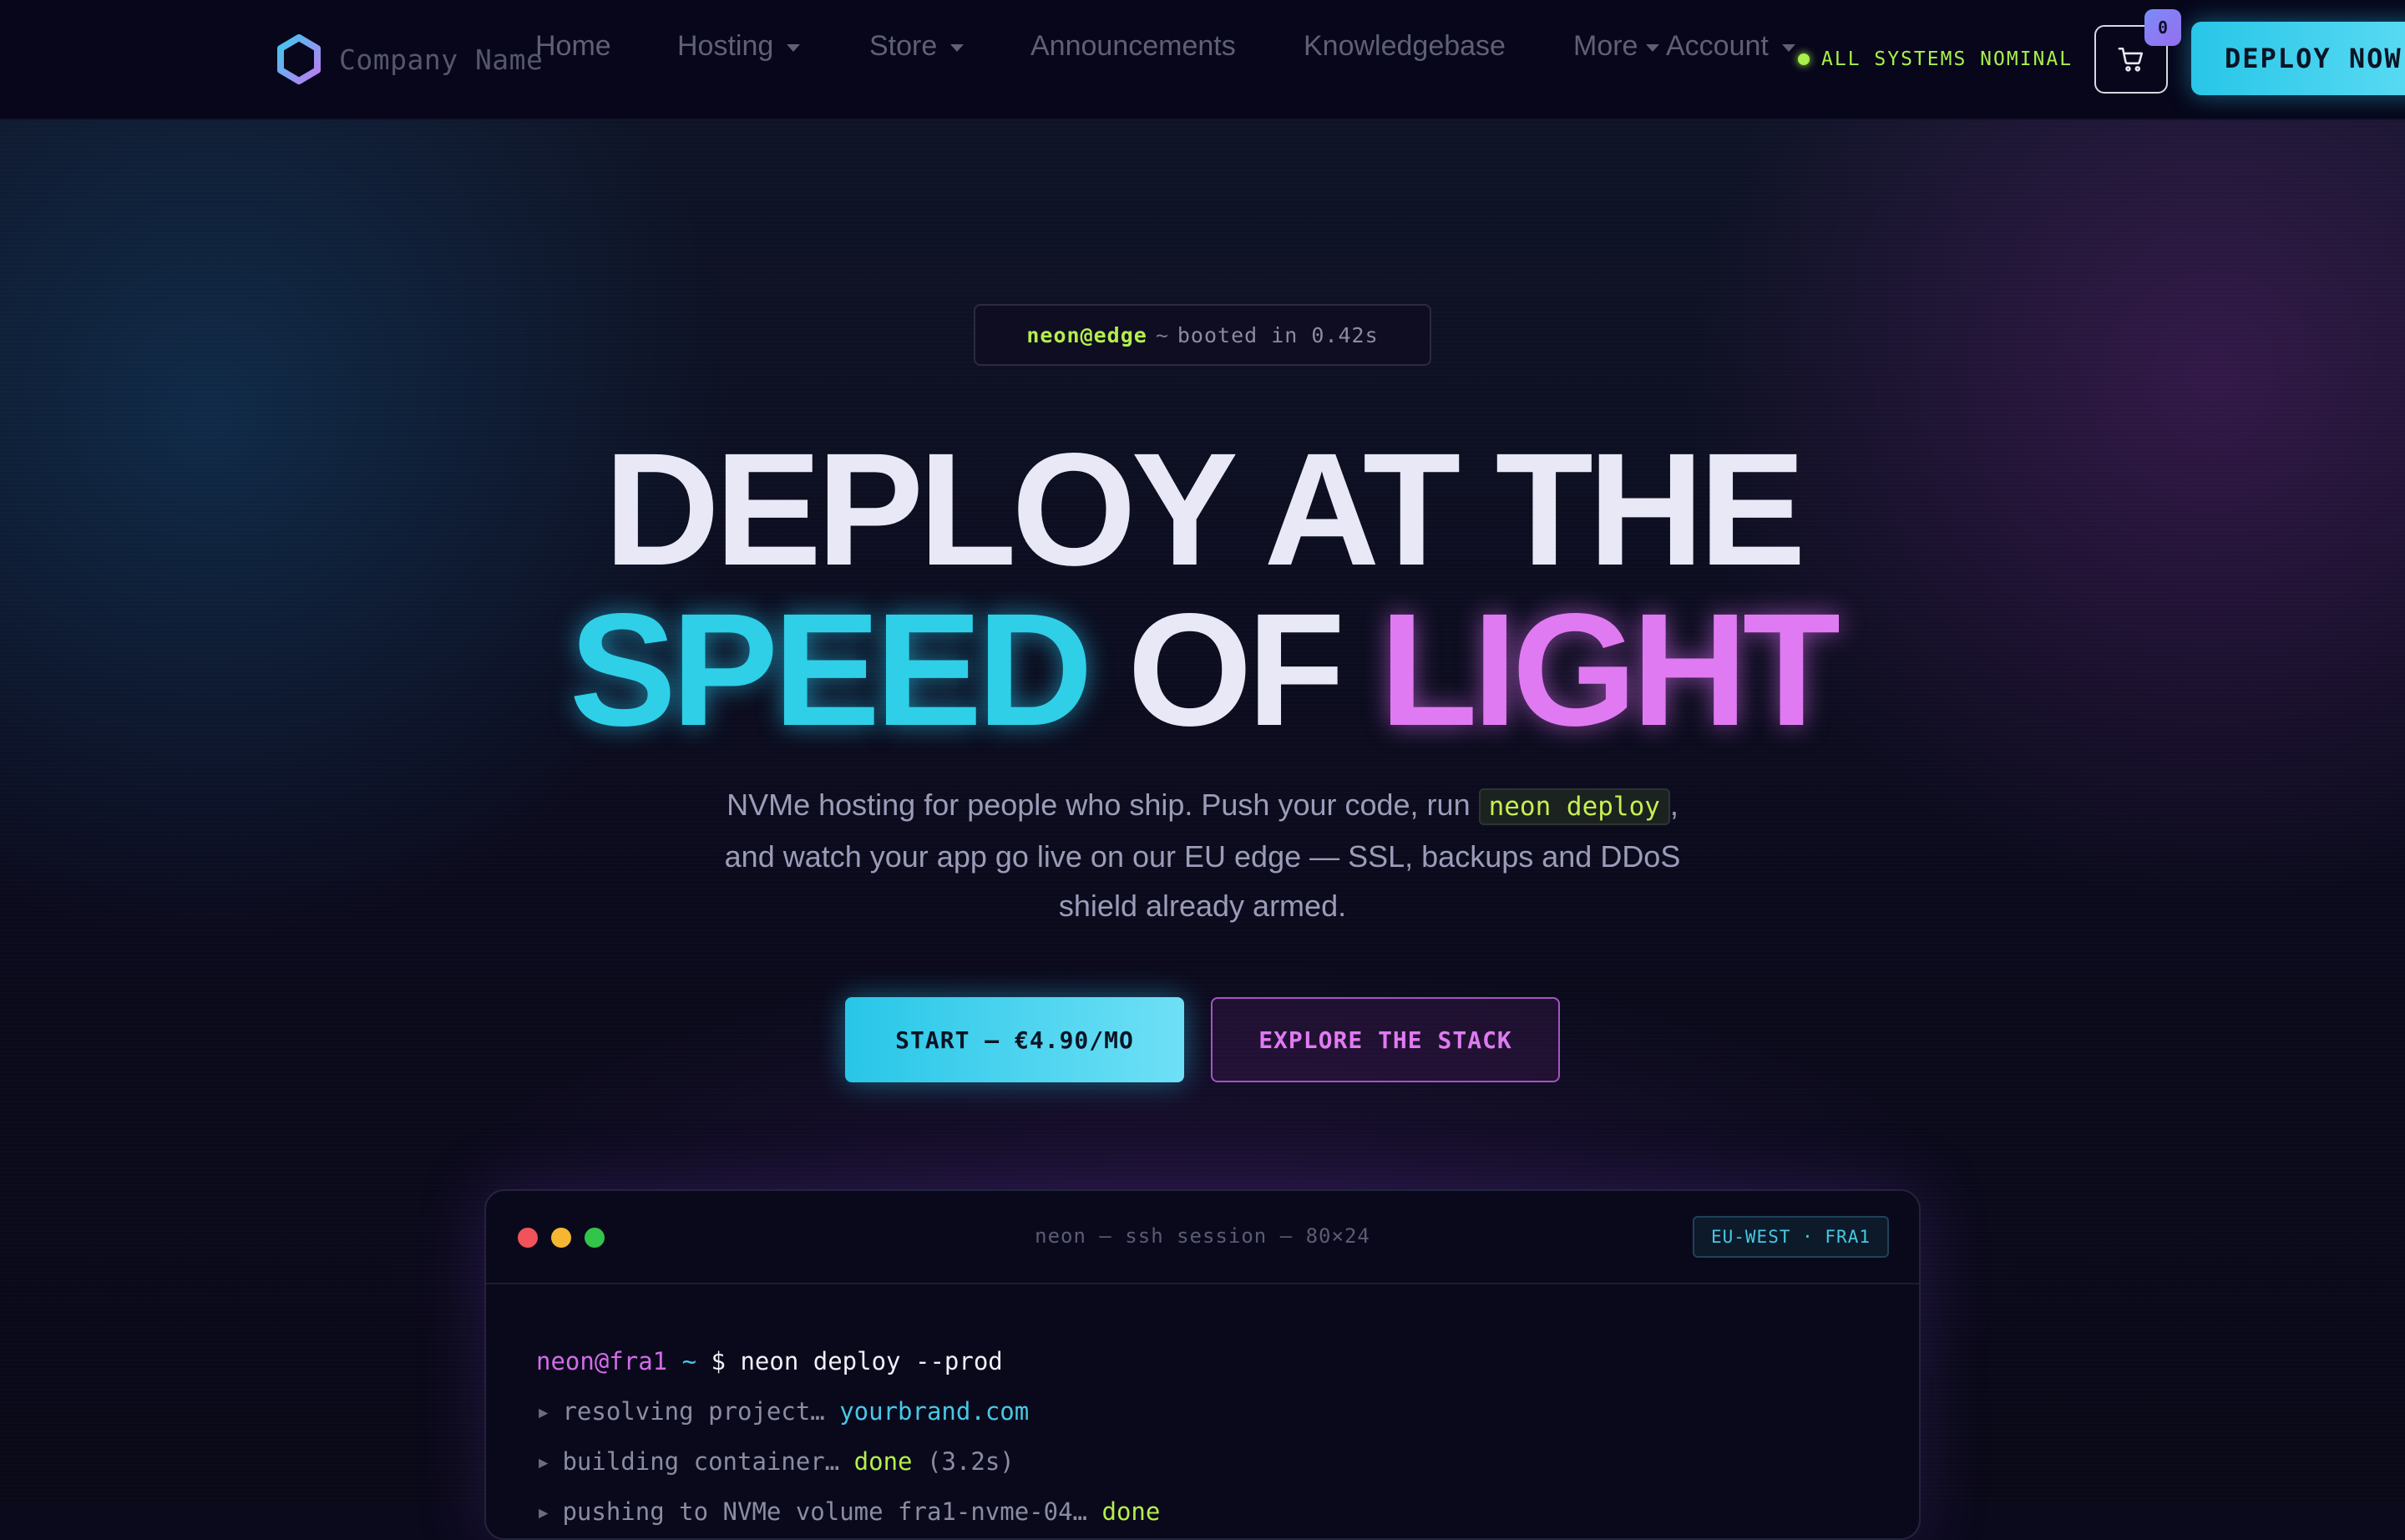 This screenshot has width=2405, height=1540. What do you see at coordinates (1086, 334) in the screenshot?
I see `pill-user: neon@edge` at bounding box center [1086, 334].